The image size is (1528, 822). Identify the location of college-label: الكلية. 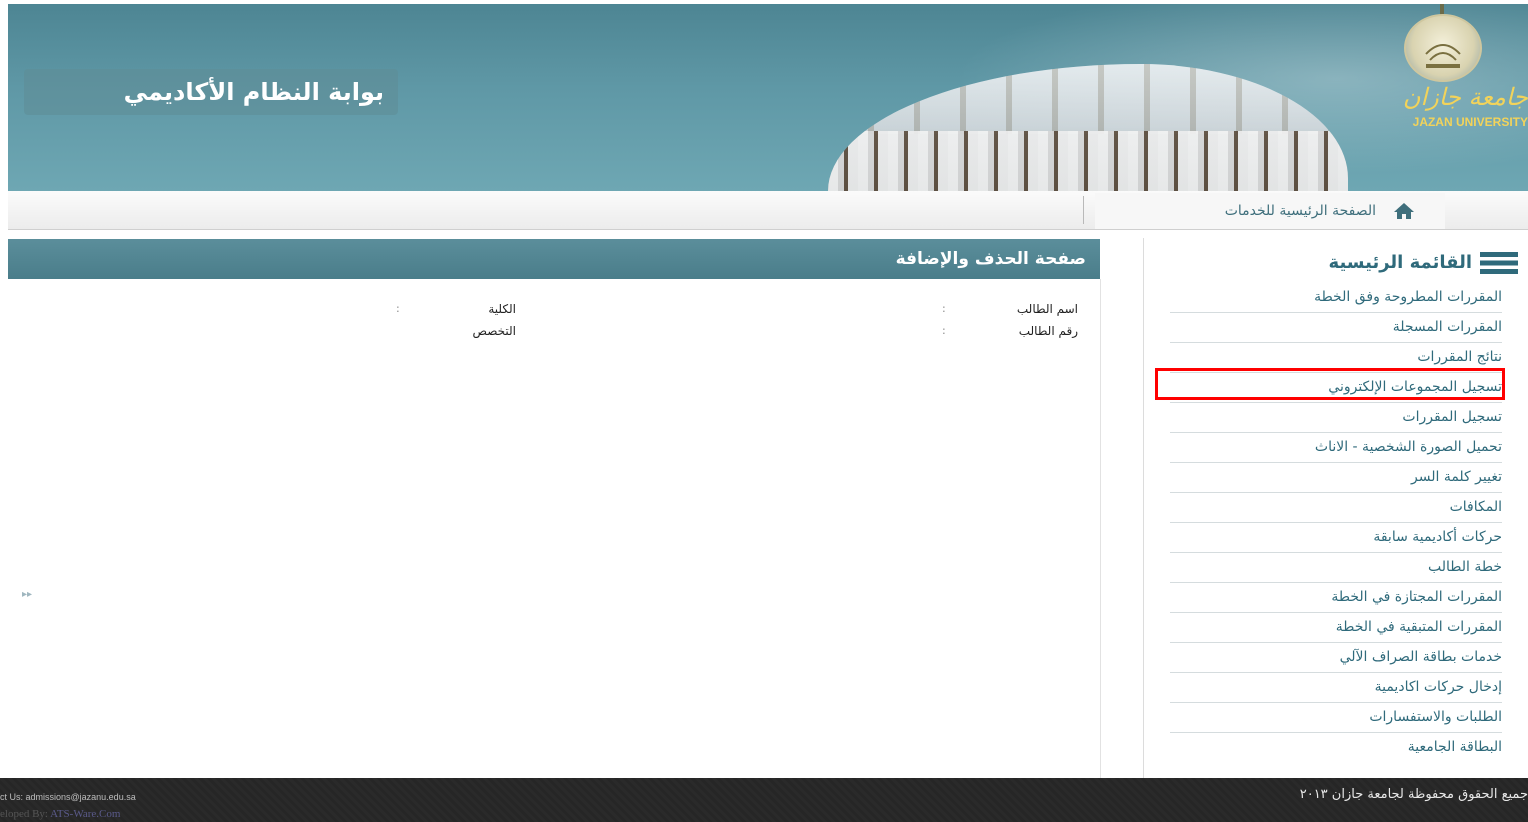
(502, 309).